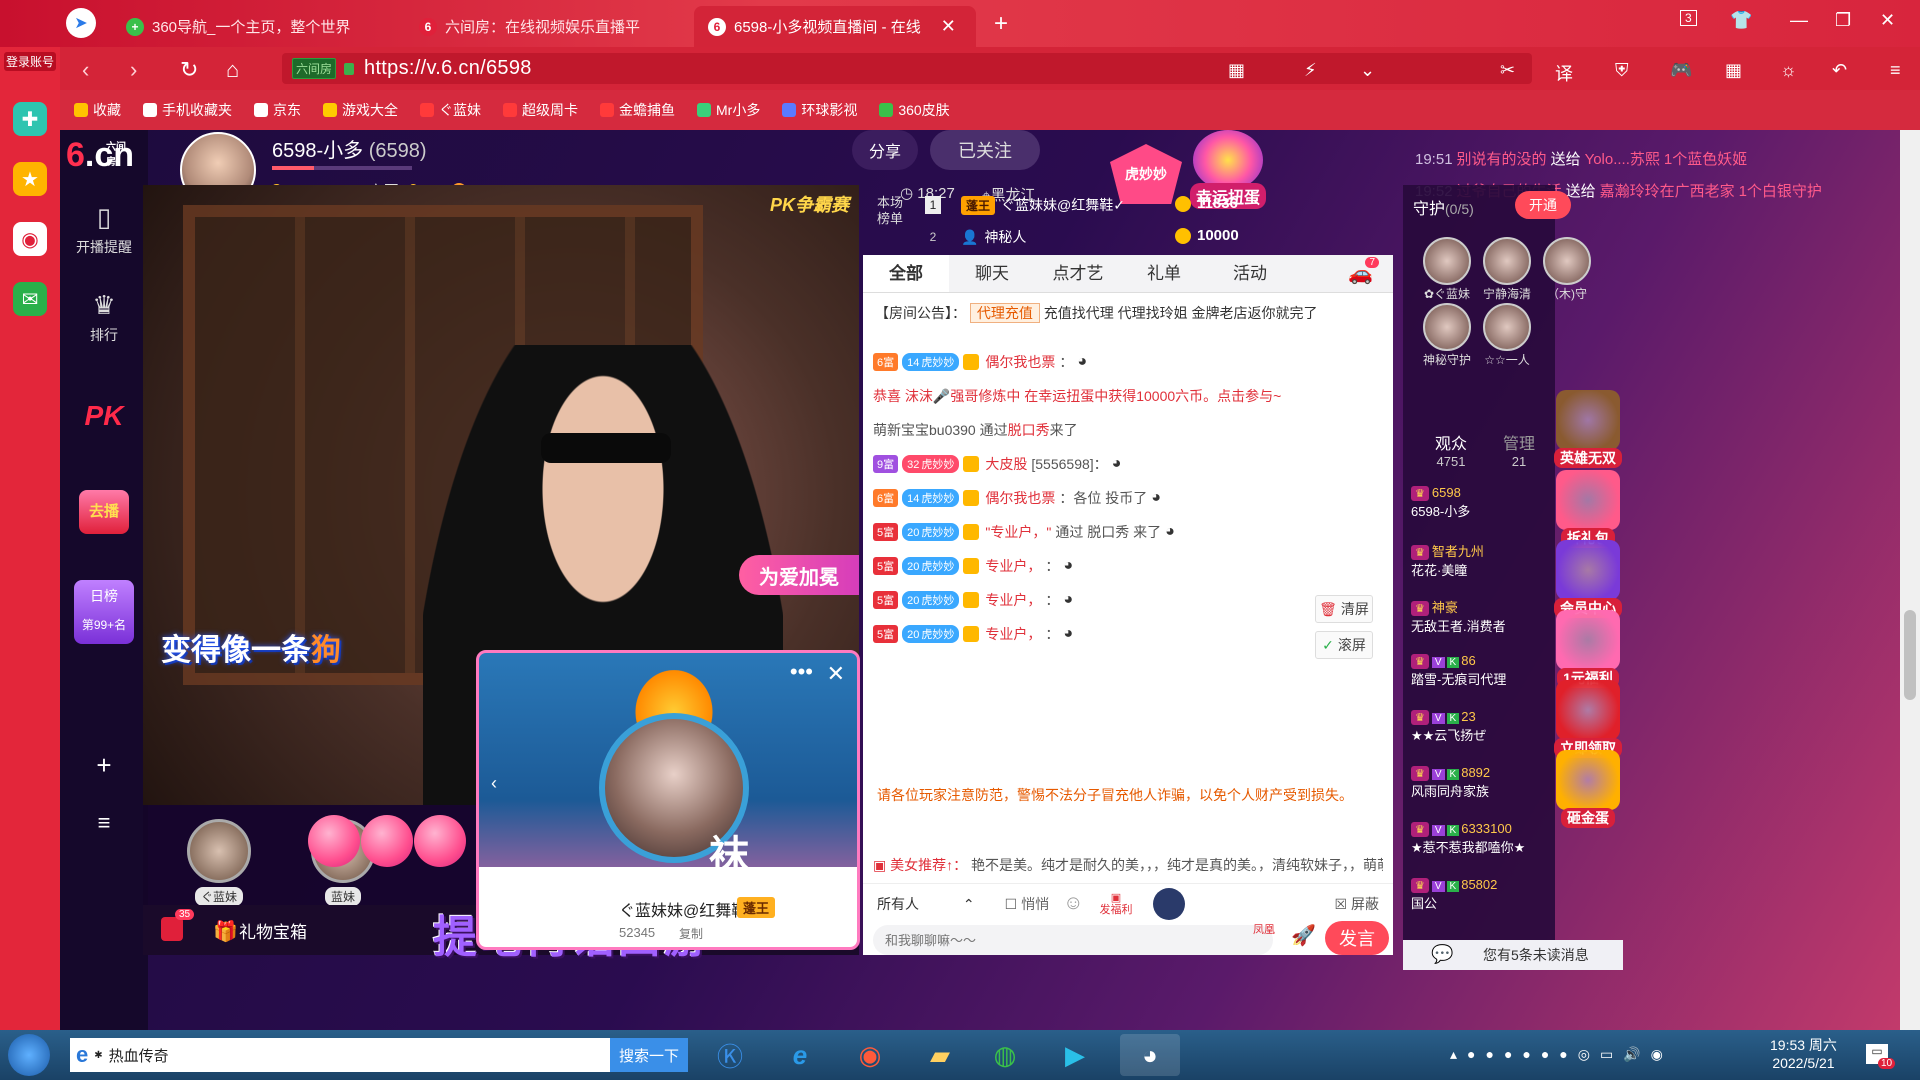 This screenshot has width=1920, height=1080. What do you see at coordinates (172, 929) in the screenshot?
I see `treasure-chest-icon` at bounding box center [172, 929].